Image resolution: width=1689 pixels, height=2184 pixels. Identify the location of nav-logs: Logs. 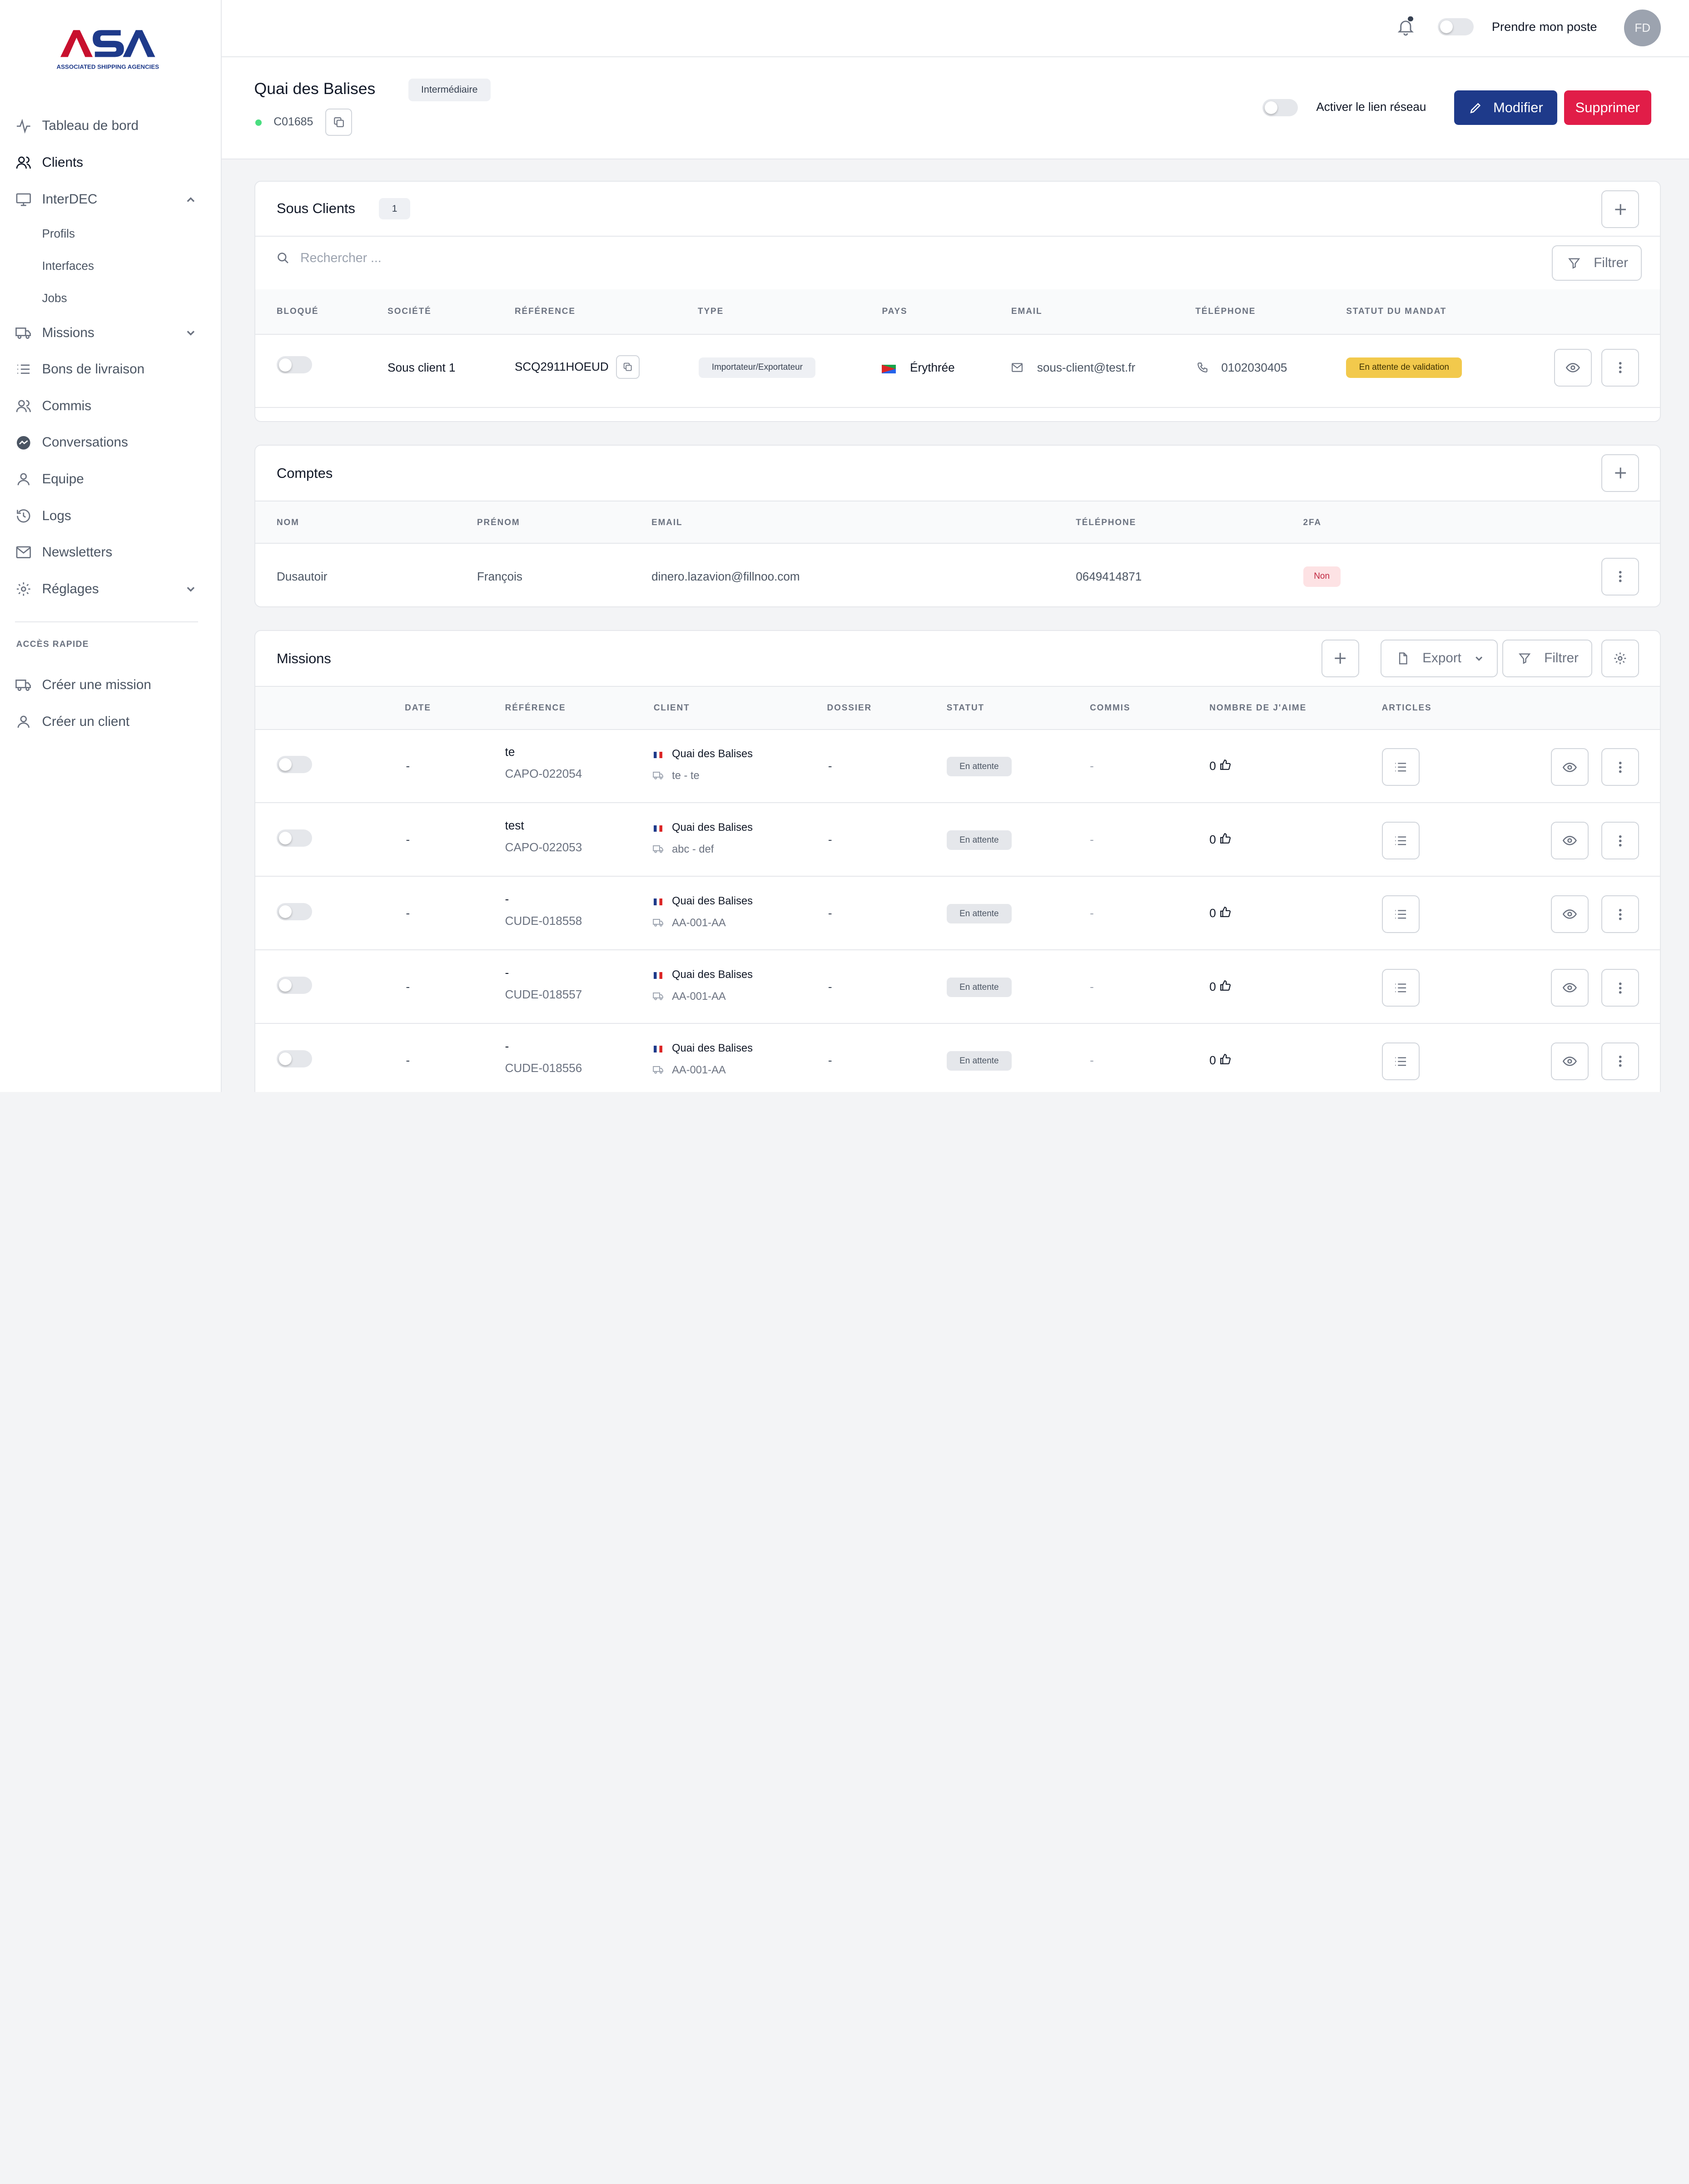
(112, 515).